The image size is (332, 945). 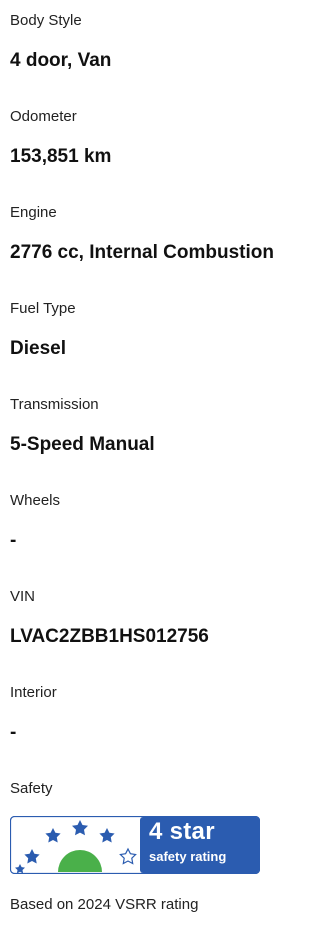 What do you see at coordinates (43, 116) in the screenshot?
I see `spec-label: Odometer` at bounding box center [43, 116].